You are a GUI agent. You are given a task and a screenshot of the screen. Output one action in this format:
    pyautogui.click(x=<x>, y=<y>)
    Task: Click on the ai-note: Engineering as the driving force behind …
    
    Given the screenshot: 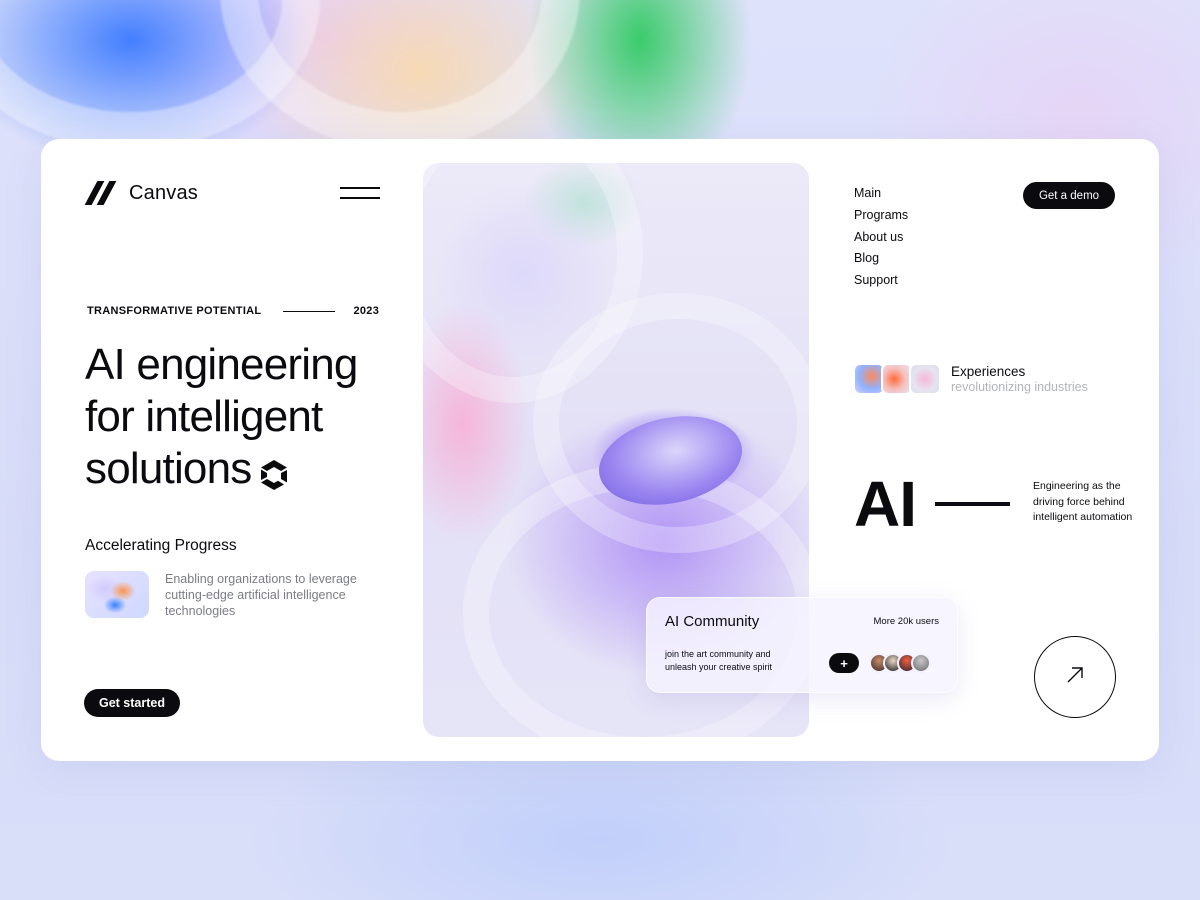 What is the action you would take?
    pyautogui.click(x=1083, y=502)
    